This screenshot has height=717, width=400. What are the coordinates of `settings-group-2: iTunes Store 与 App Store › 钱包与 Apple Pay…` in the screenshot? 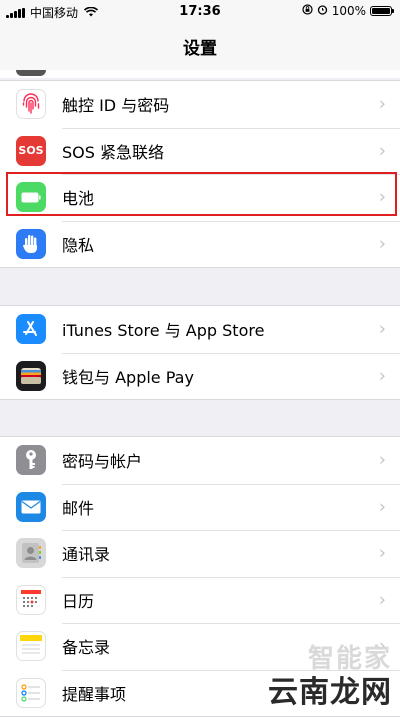 It's located at (200, 352).